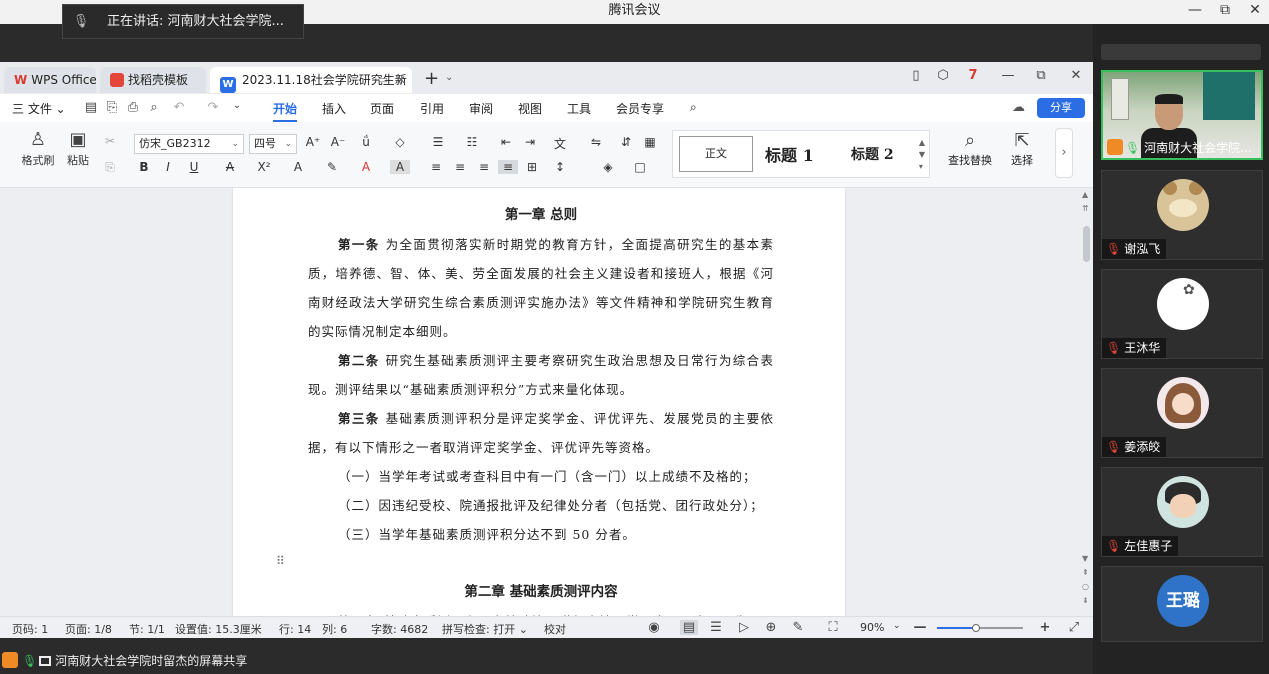  I want to click on font-name-select: 仿宋_GB2312 ⌄, so click(189, 144).